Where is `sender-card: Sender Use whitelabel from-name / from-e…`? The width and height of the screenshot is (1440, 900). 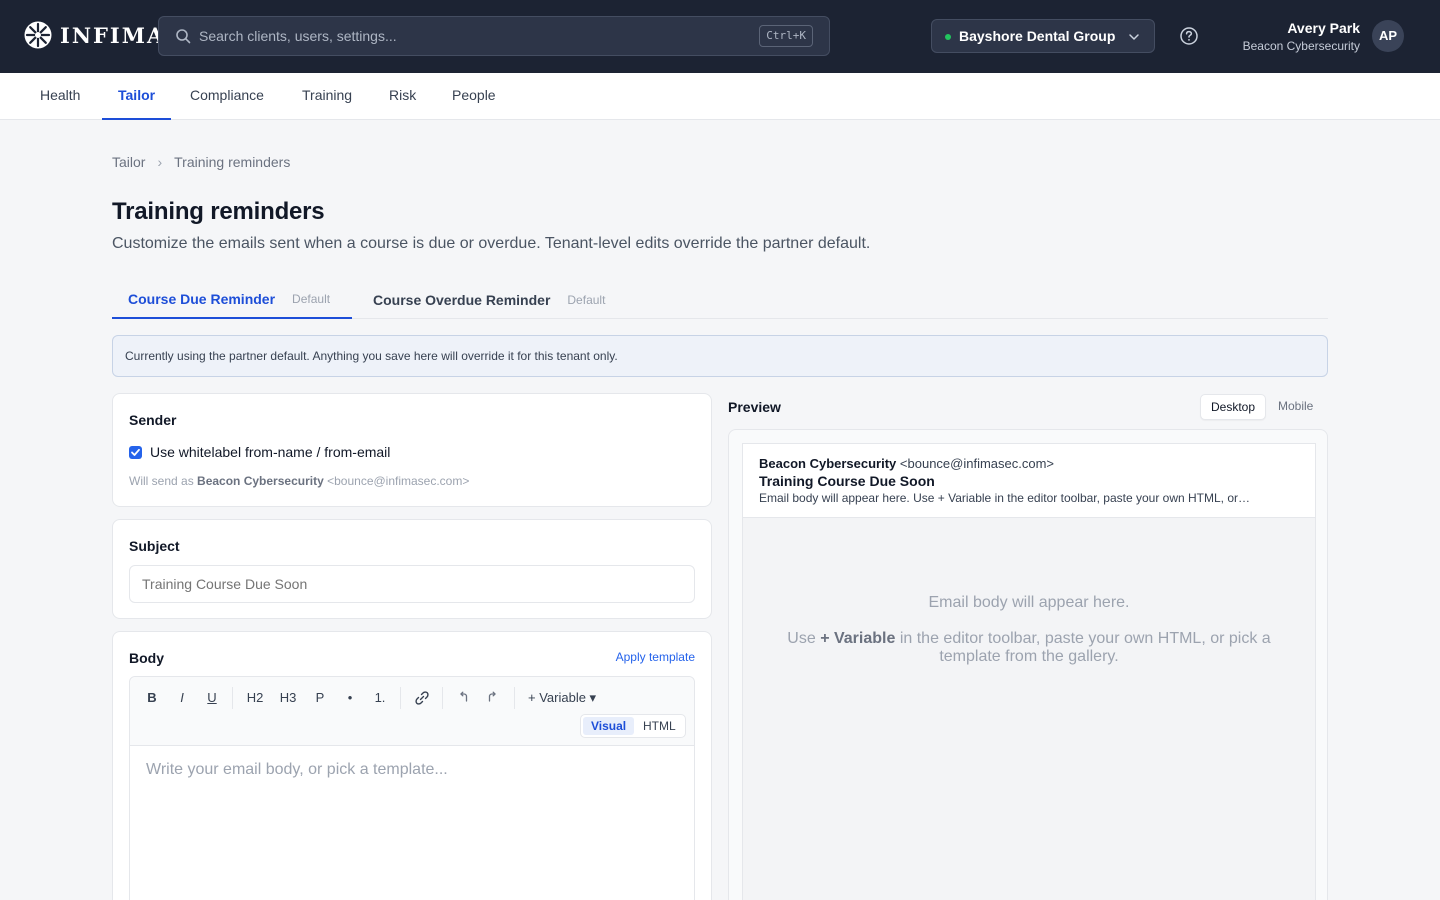
sender-card: Sender Use whitelabel from-name / from-e… is located at coordinates (412, 450).